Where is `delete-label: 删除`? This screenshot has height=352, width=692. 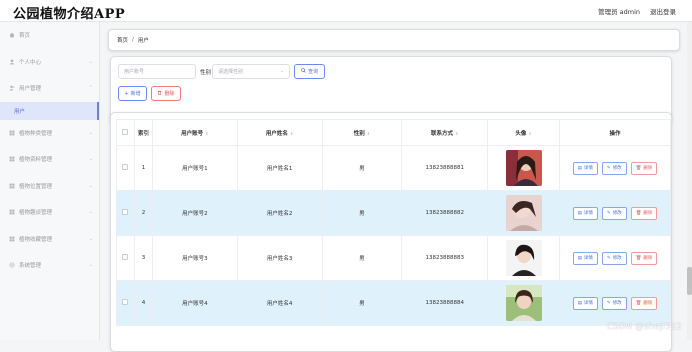 delete-label: 删除 is located at coordinates (647, 303).